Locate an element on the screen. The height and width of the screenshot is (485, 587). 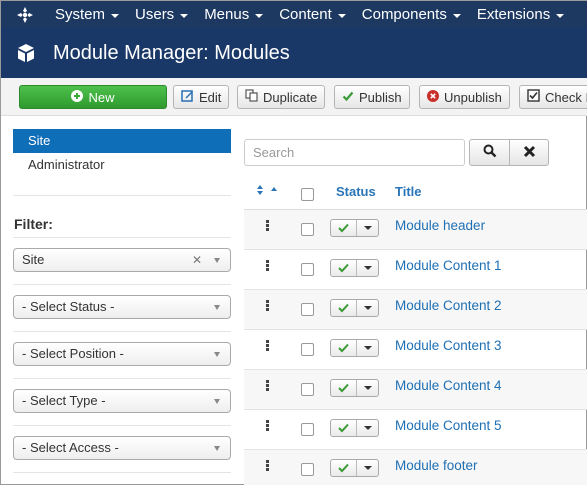
table-row: Module Content 2 is located at coordinates (415, 310).